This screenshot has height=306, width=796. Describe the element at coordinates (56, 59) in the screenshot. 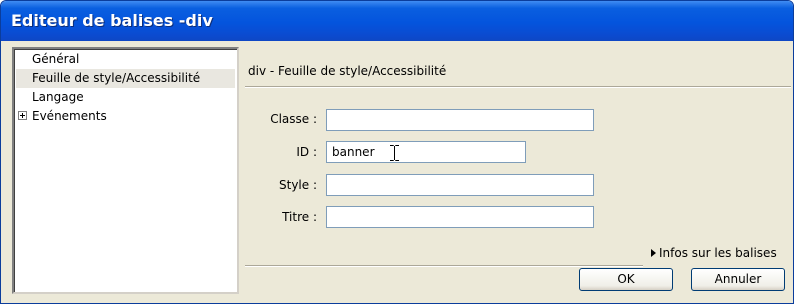

I see `tree-item-label: Général` at that location.